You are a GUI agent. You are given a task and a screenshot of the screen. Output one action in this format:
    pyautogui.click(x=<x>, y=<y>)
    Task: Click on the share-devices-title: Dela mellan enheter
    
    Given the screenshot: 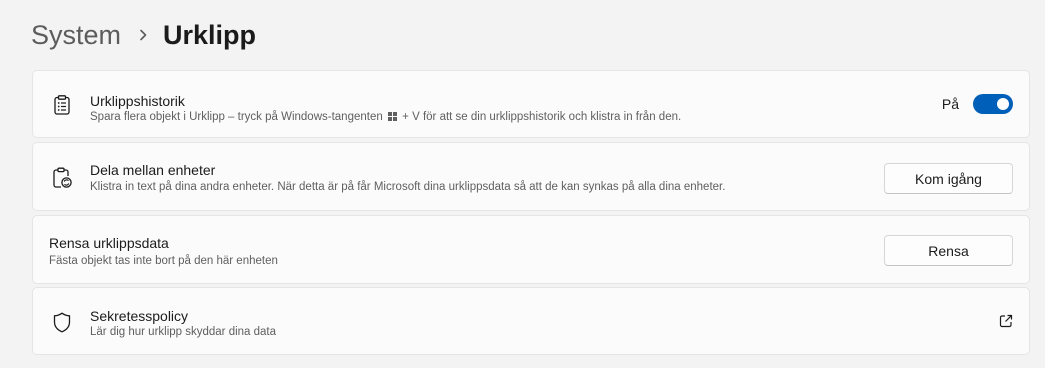 What is the action you would take?
    pyautogui.click(x=153, y=170)
    